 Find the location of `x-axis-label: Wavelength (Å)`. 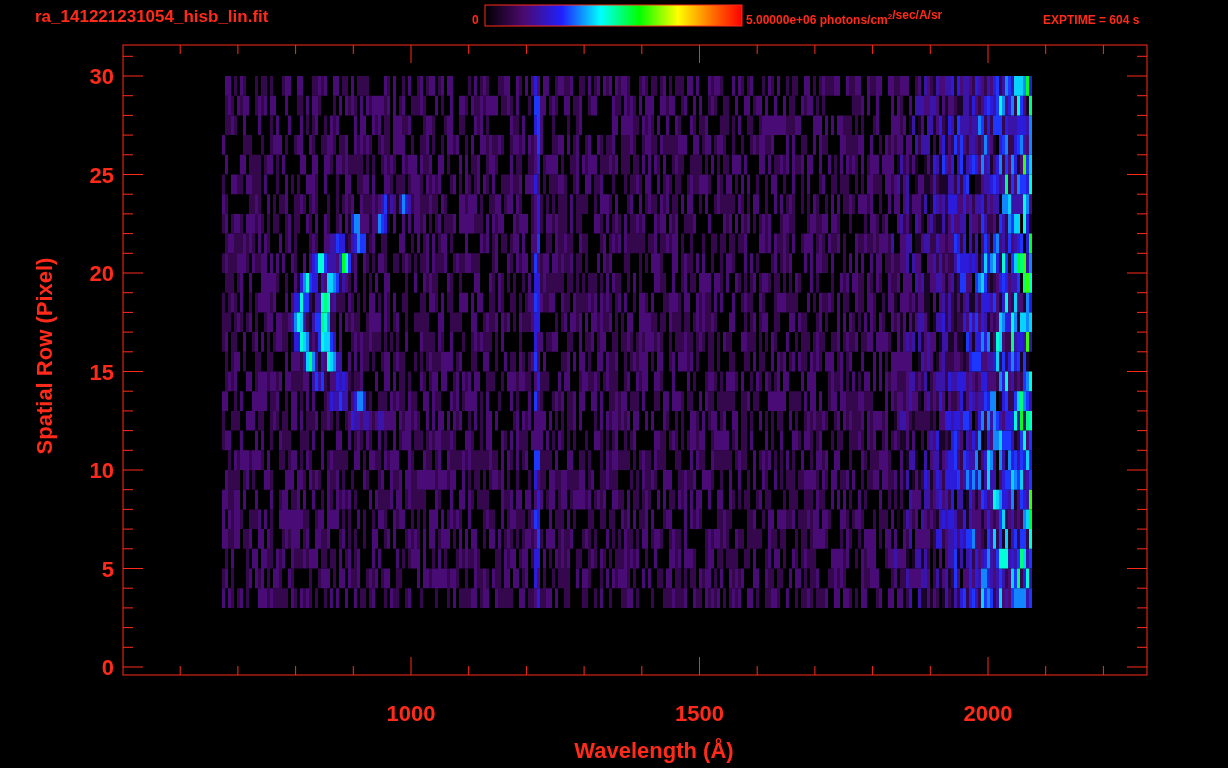

x-axis-label: Wavelength (Å) is located at coordinates (654, 750).